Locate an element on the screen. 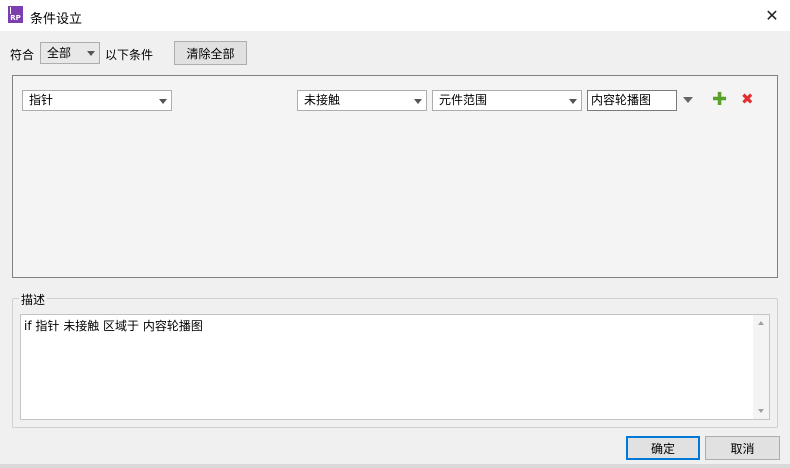  match-label: 符合 is located at coordinates (22, 55).